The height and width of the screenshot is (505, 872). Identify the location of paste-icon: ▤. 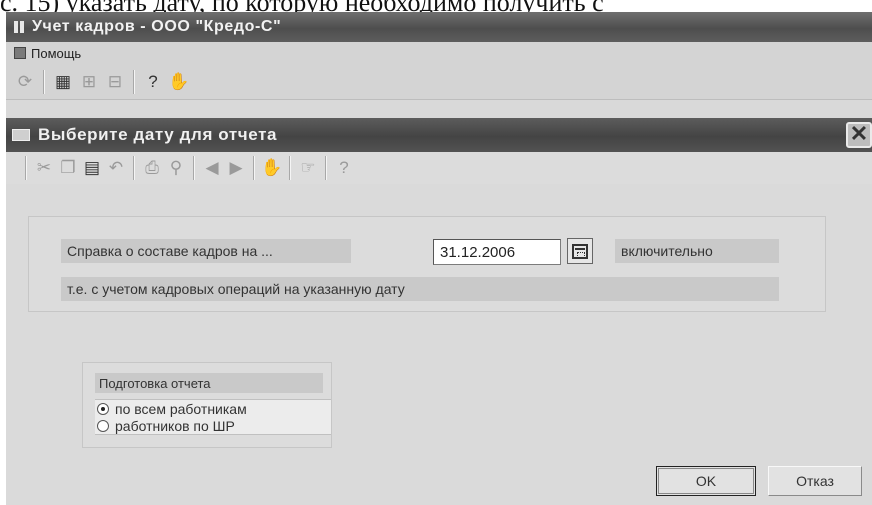
(92, 168).